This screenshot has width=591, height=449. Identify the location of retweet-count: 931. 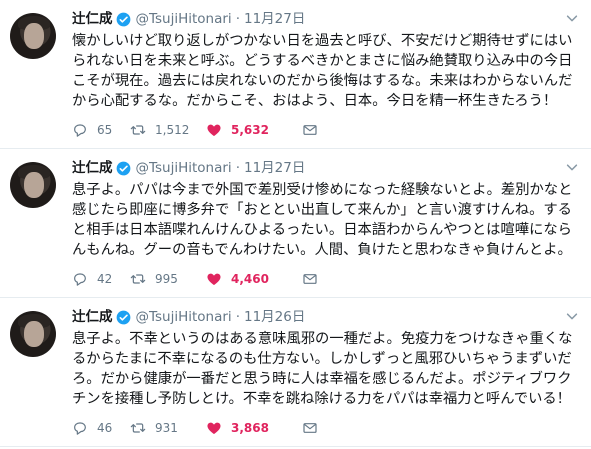
(166, 428).